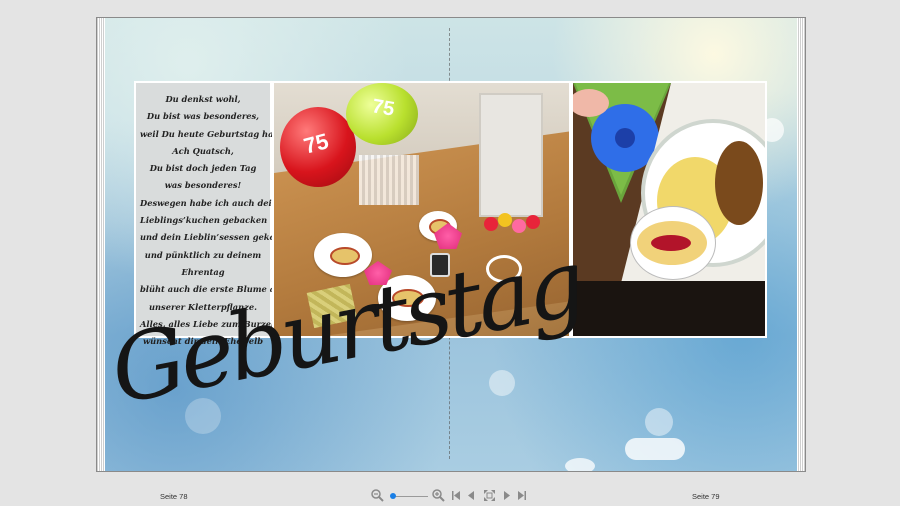  Describe the element at coordinates (203, 168) in the screenshot. I see `poem-line: Du bist doch jeden Tag` at that location.